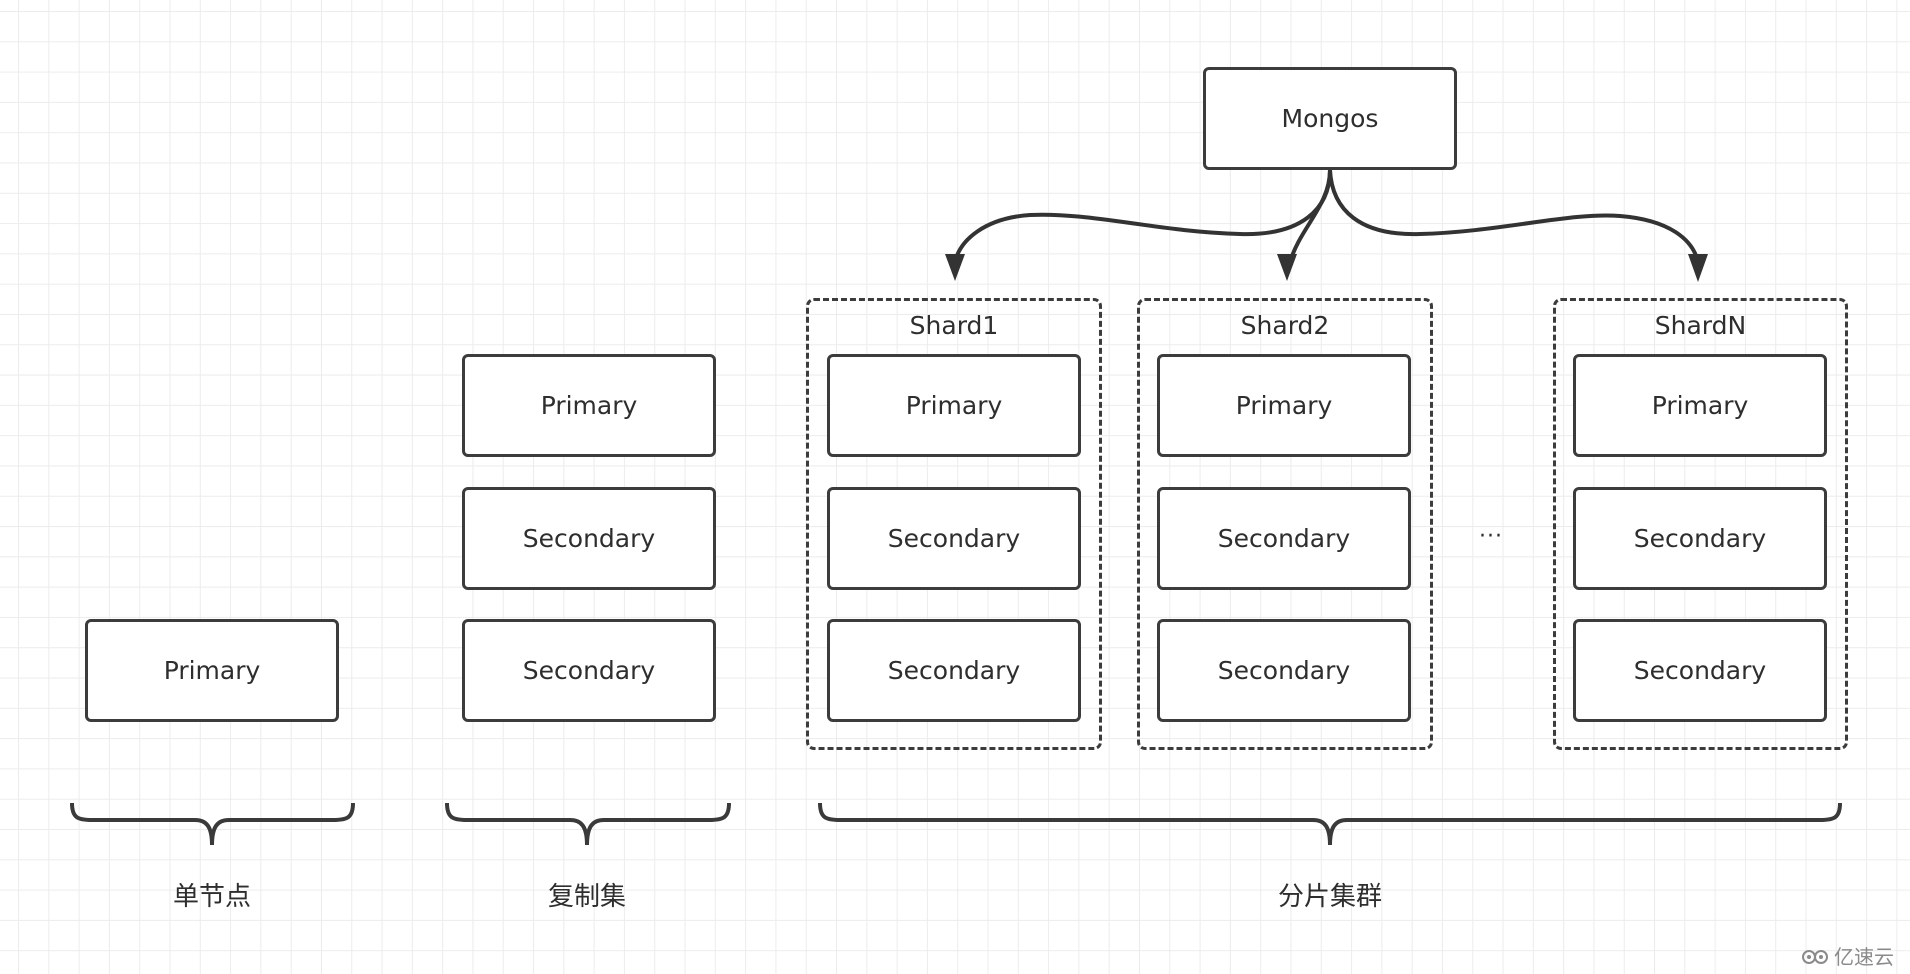 The width and height of the screenshot is (1910, 974). I want to click on replica-set-secondary-1: Secondary, so click(589, 538).